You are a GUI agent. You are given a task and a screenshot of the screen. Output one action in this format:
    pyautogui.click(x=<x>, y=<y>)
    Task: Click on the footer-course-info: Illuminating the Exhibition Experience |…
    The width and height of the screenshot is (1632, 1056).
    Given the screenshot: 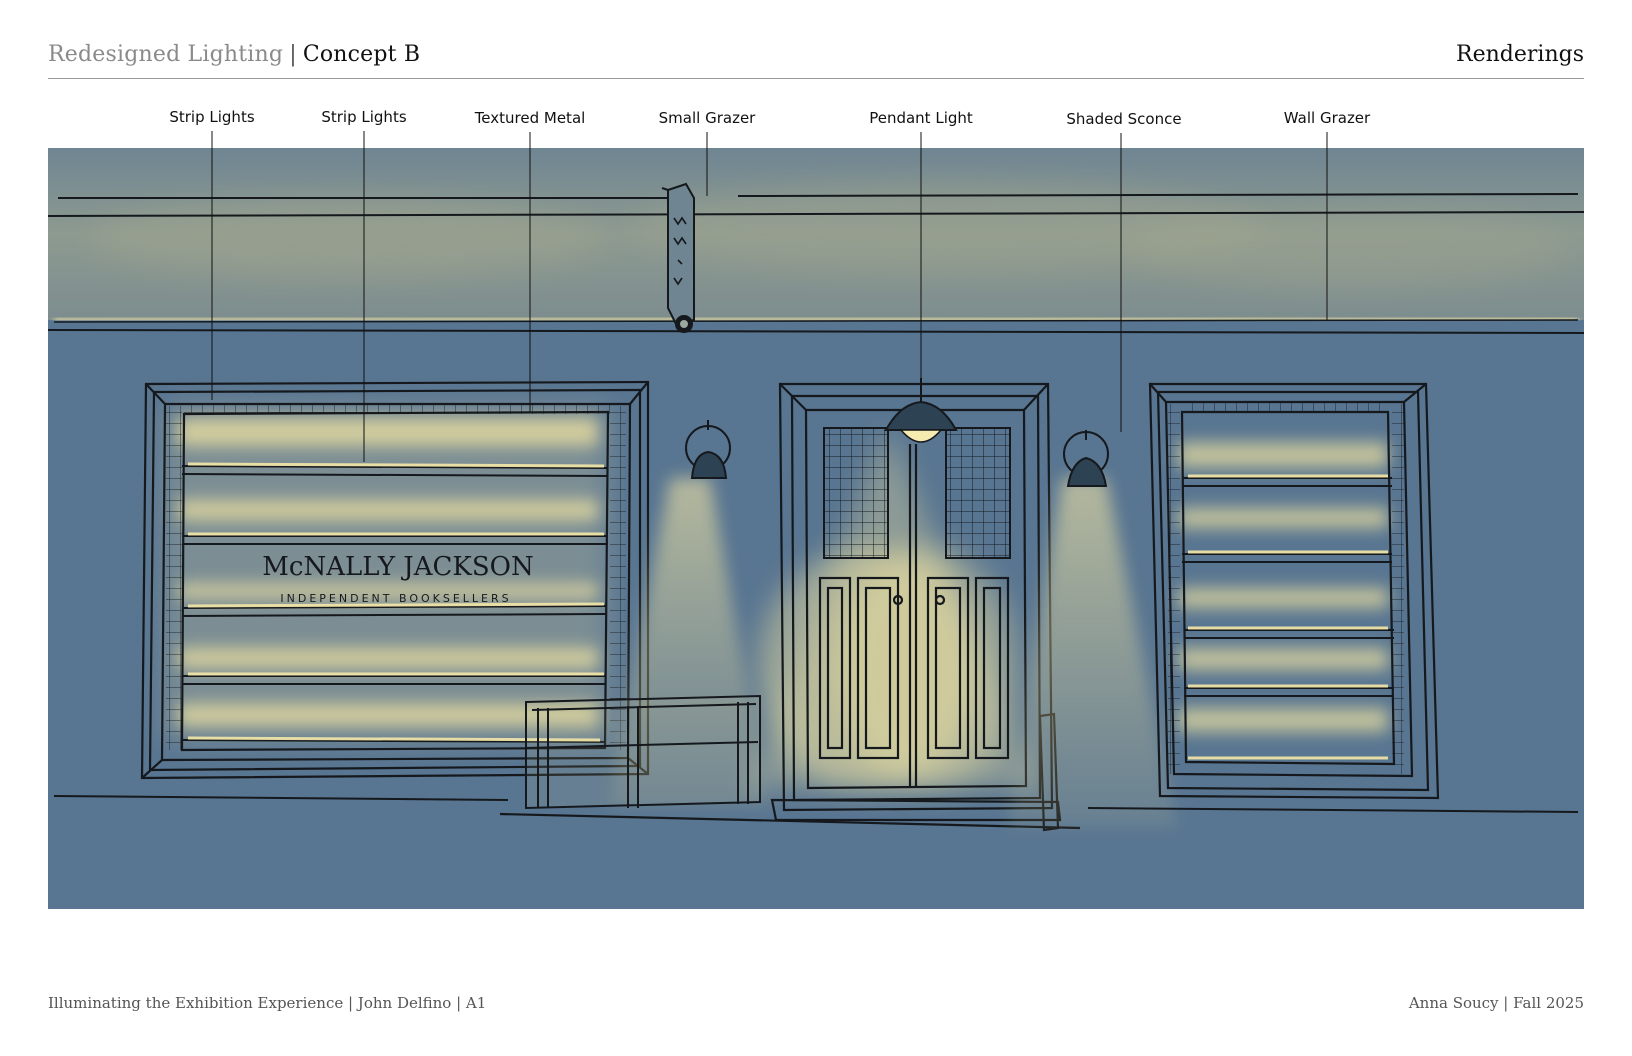 What is the action you would take?
    pyautogui.click(x=267, y=1003)
    